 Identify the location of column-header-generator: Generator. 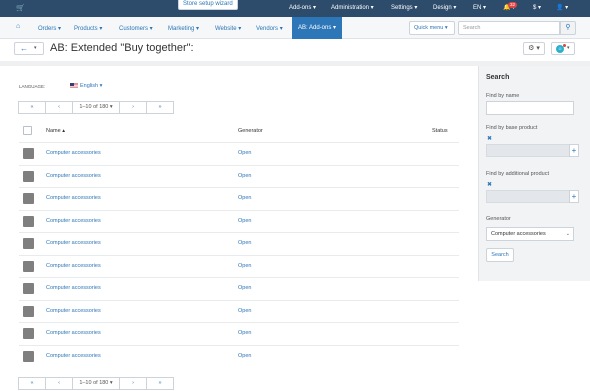
(250, 131).